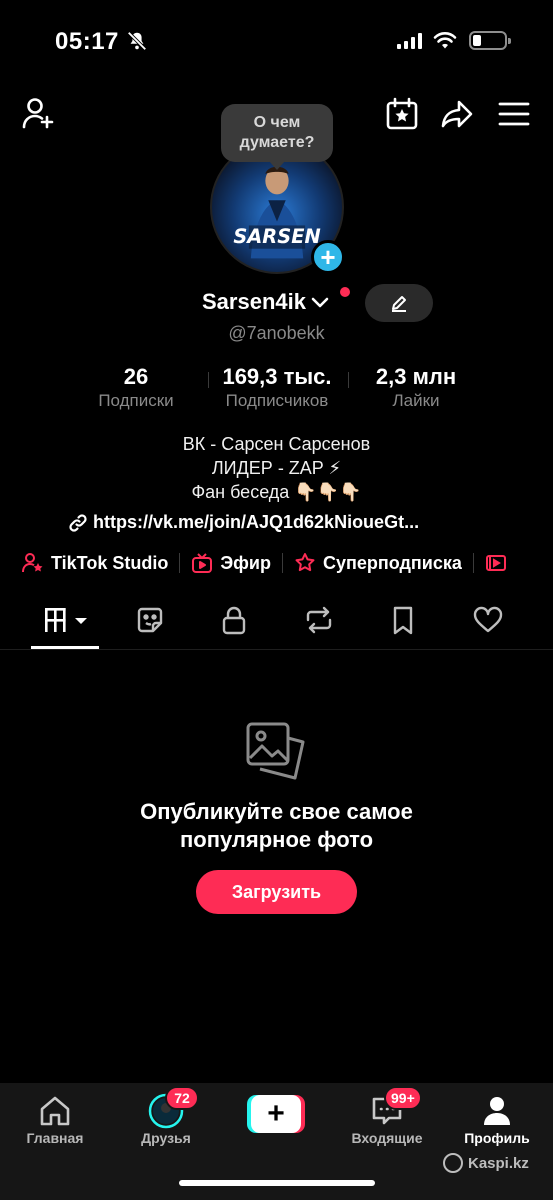 Image resolution: width=553 pixels, height=1200 pixels. I want to click on tab-reposts-stickers, so click(150, 620).